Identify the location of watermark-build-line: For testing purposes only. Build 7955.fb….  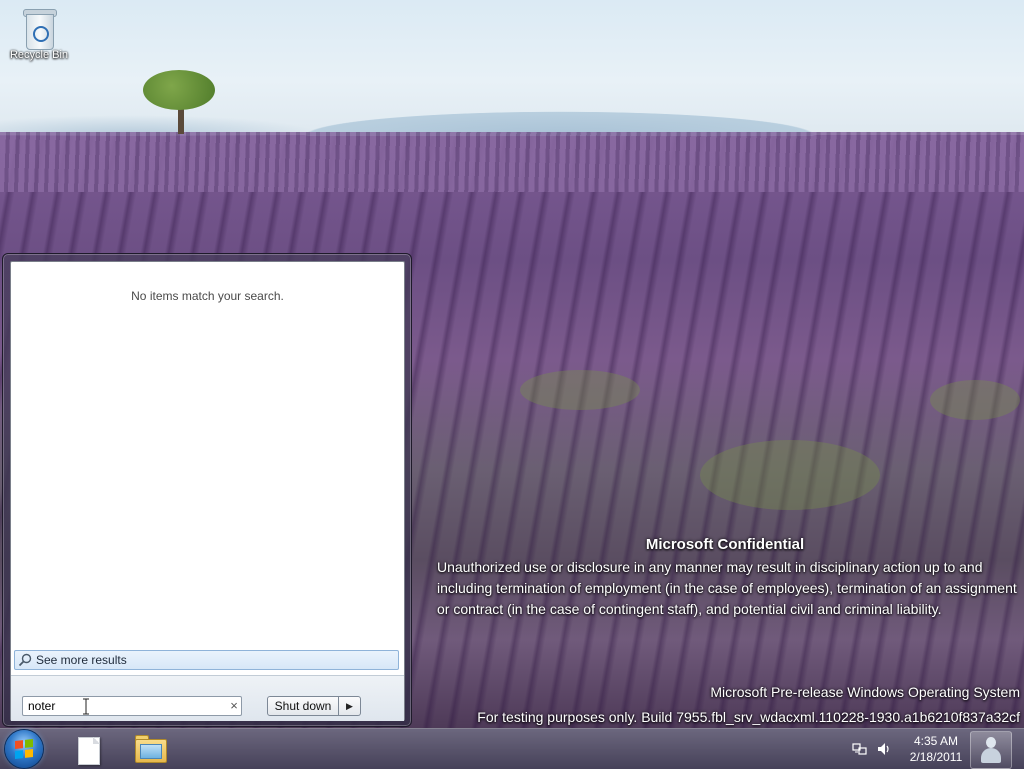
(748, 717).